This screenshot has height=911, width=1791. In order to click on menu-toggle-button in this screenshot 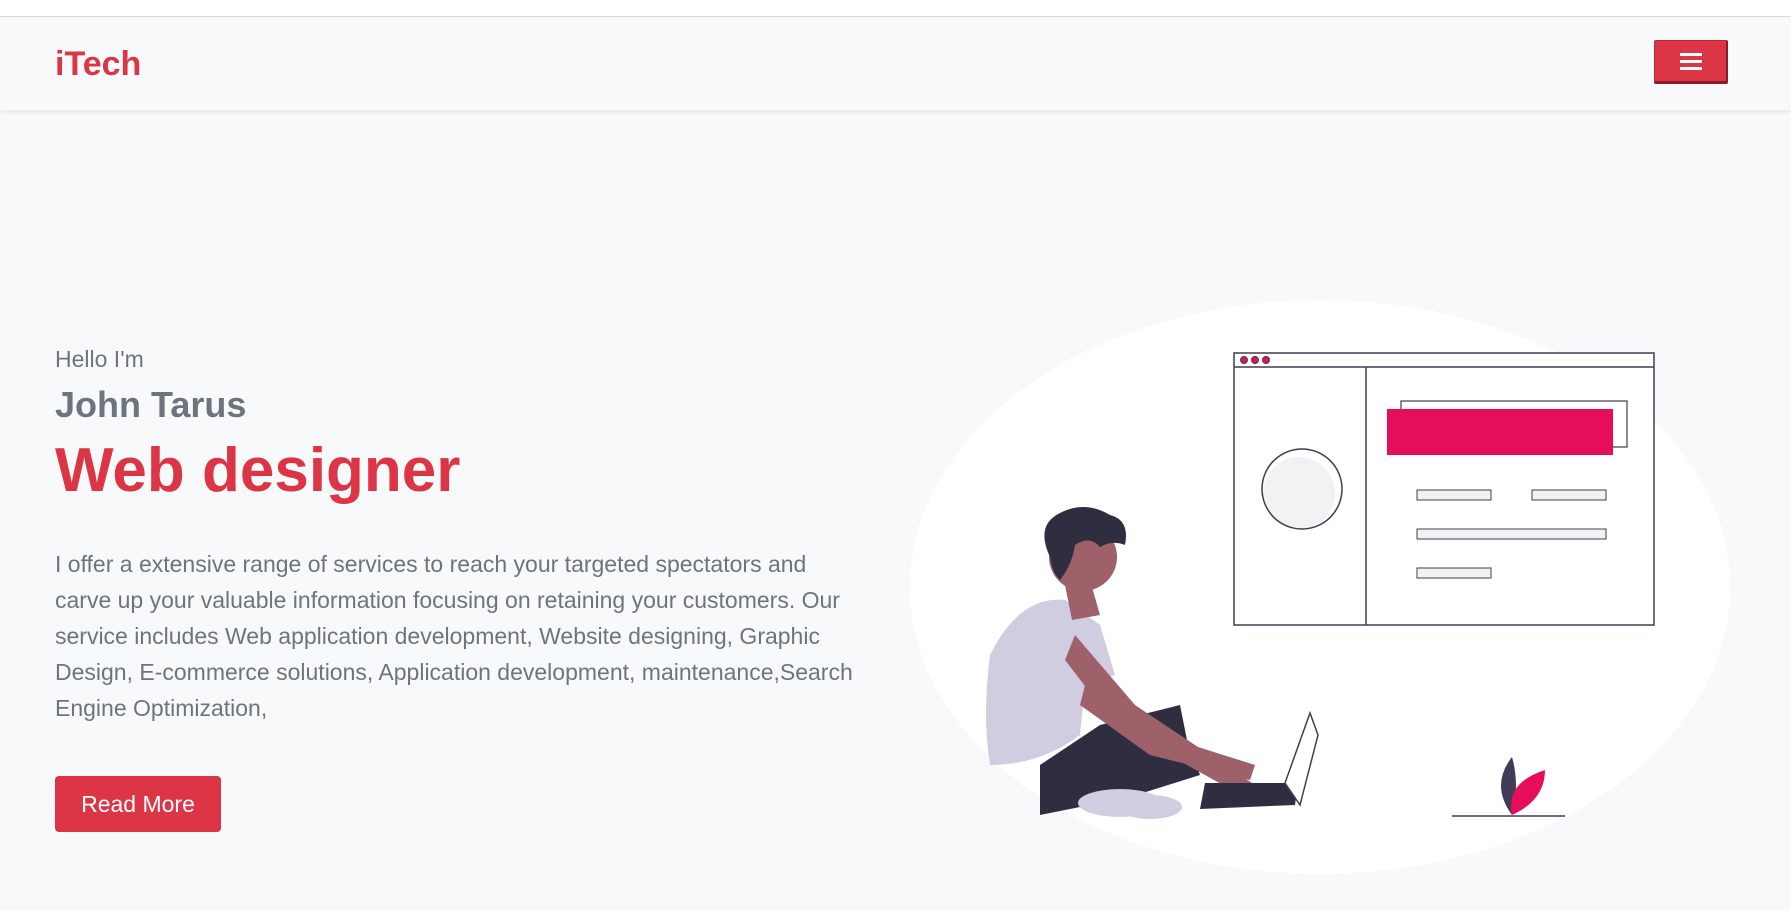, I will do `click(1691, 62)`.